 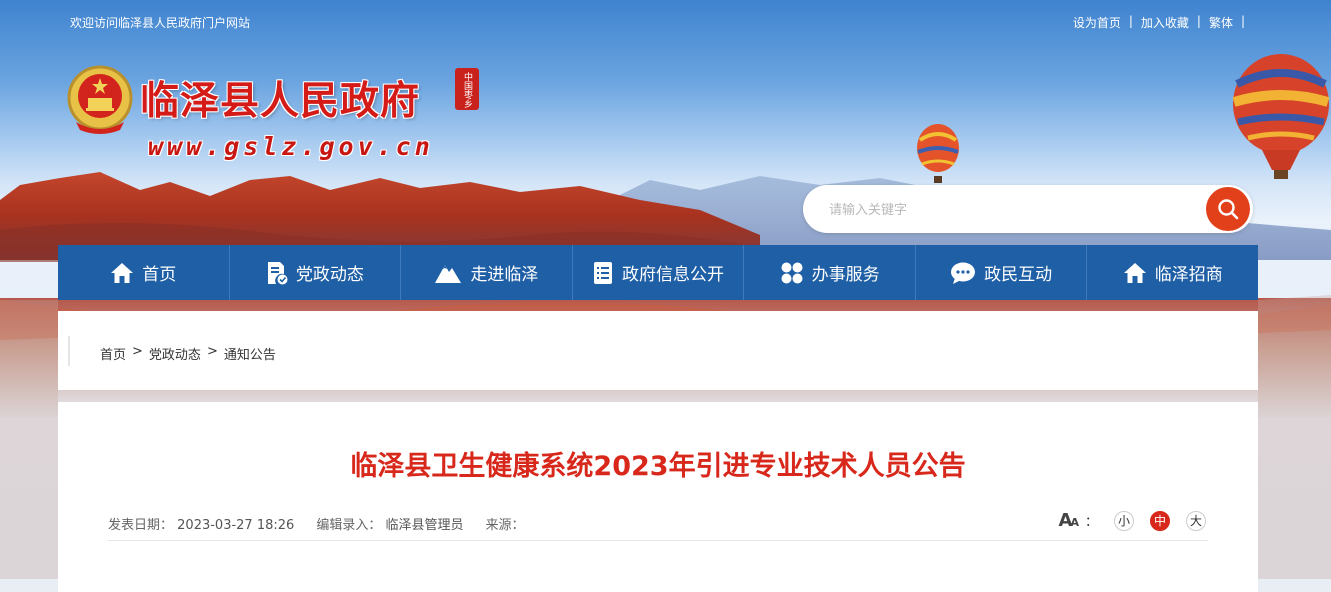 What do you see at coordinates (1165, 22) in the screenshot?
I see `add-favorite-link: 加入收藏` at bounding box center [1165, 22].